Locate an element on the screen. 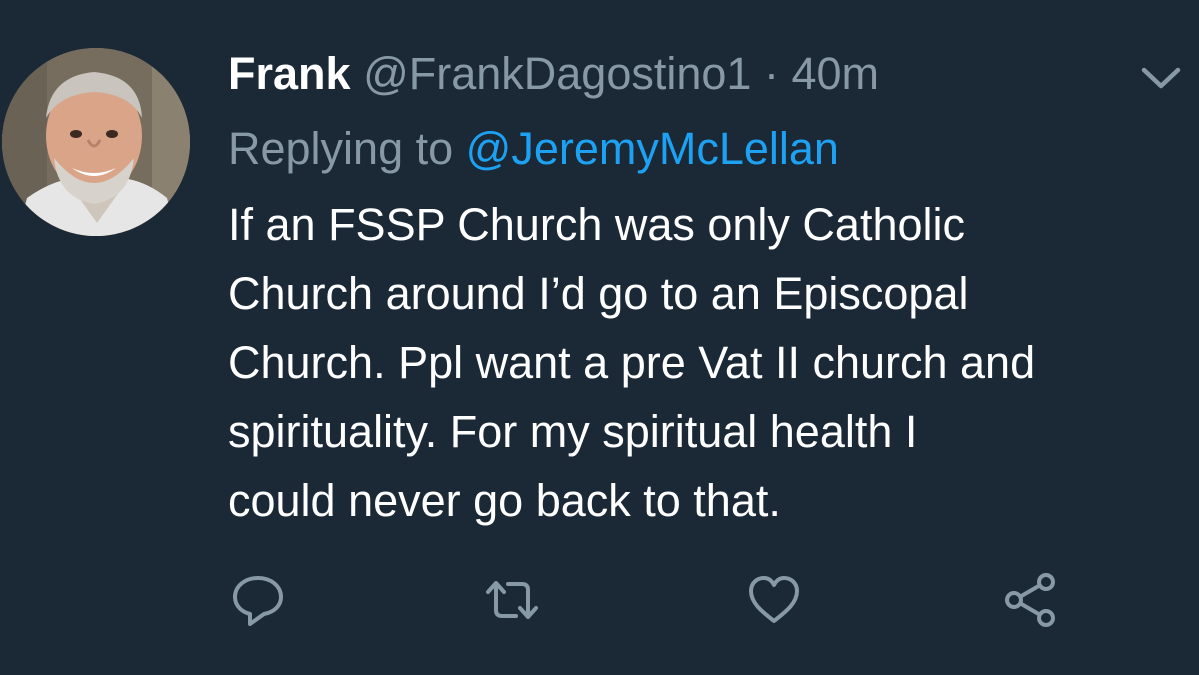 This screenshot has width=1199, height=675. share-button is located at coordinates (1030, 600).